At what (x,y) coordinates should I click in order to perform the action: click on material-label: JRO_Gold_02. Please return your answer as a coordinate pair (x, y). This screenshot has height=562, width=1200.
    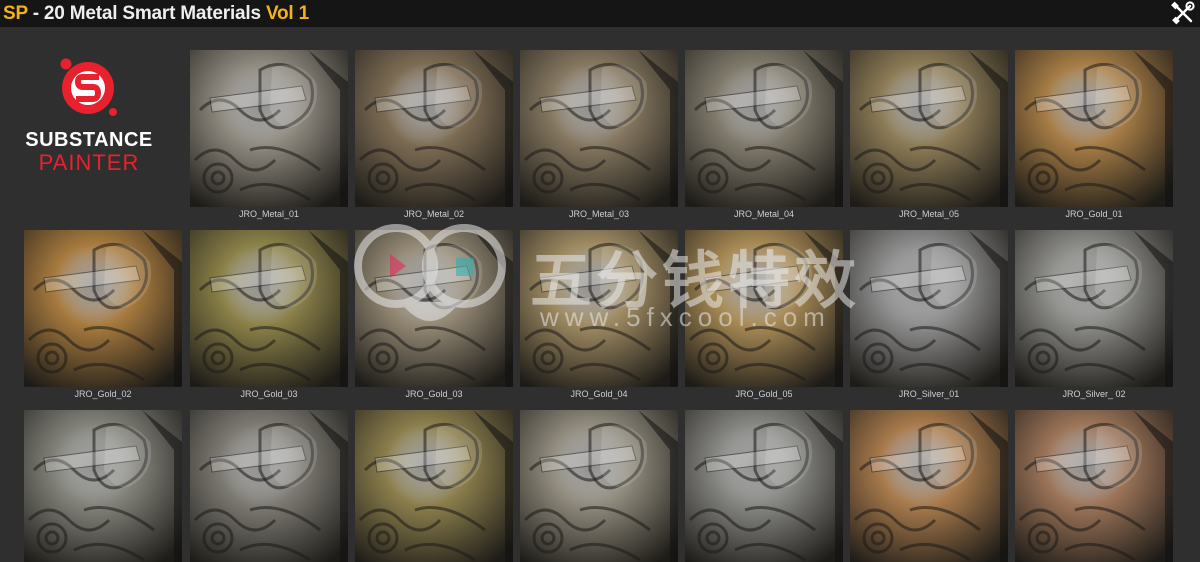
    Looking at the image, I should click on (103, 394).